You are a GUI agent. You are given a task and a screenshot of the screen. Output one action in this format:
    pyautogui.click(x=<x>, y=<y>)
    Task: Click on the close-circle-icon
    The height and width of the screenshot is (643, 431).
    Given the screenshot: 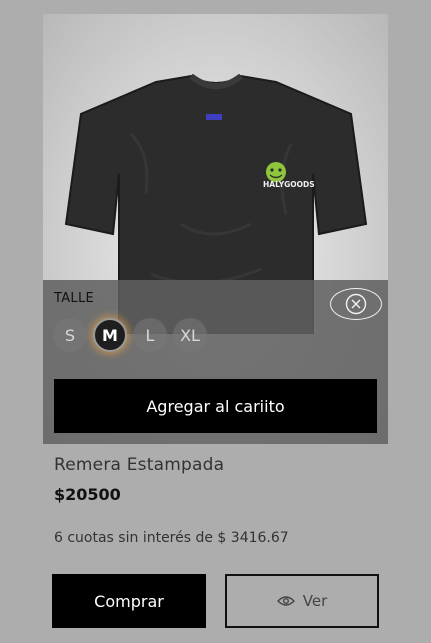 What is the action you would take?
    pyautogui.click(x=356, y=304)
    